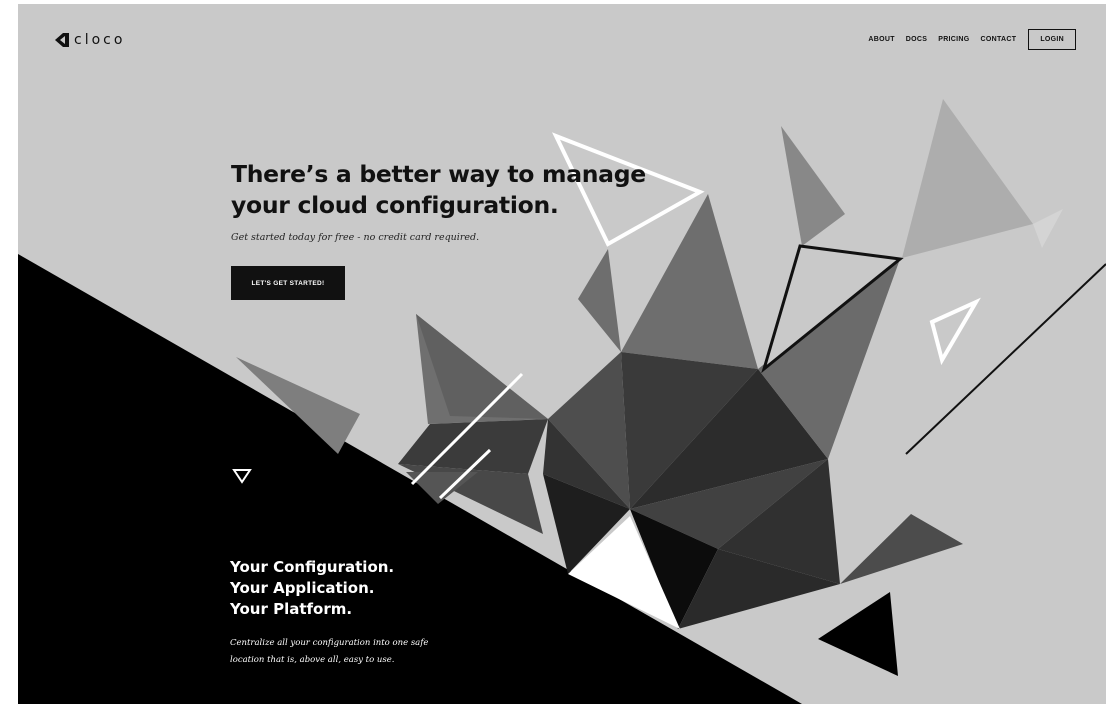 This screenshot has width=1114, height=704. I want to click on nav-contact: CONTACT, so click(999, 39).